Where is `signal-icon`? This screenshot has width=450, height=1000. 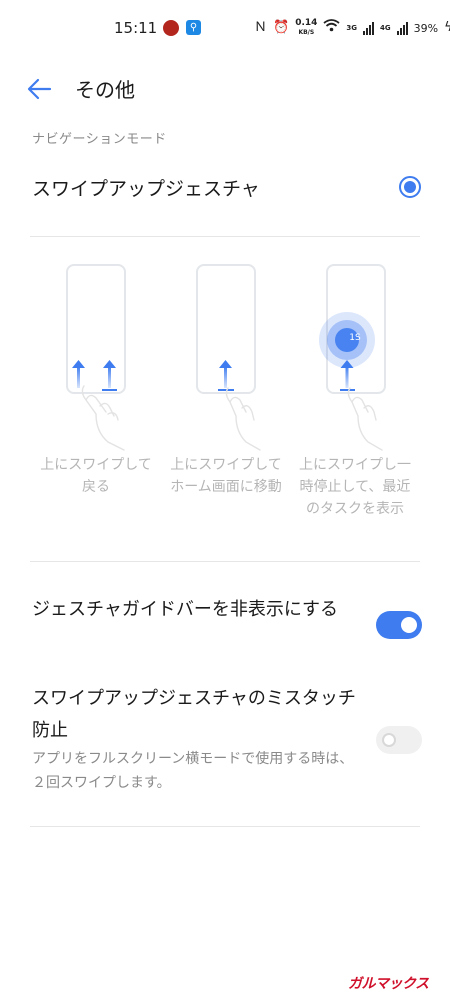 signal-icon is located at coordinates (369, 28).